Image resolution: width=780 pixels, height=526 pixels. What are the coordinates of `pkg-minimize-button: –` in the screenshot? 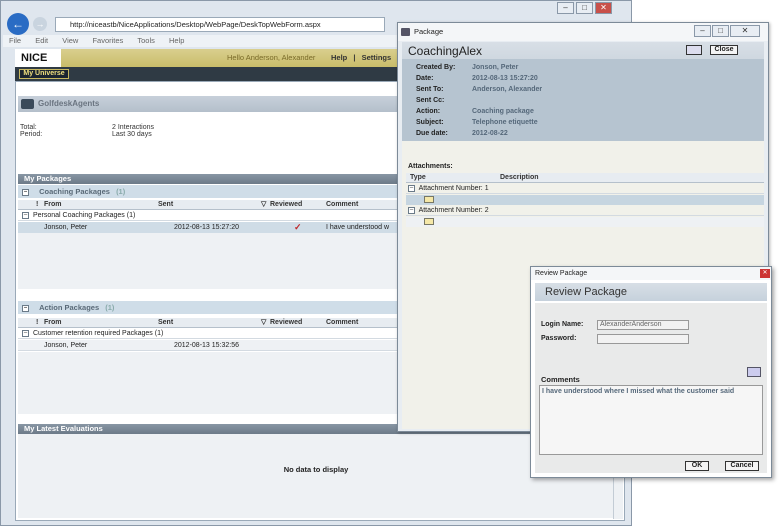 It's located at (702, 31).